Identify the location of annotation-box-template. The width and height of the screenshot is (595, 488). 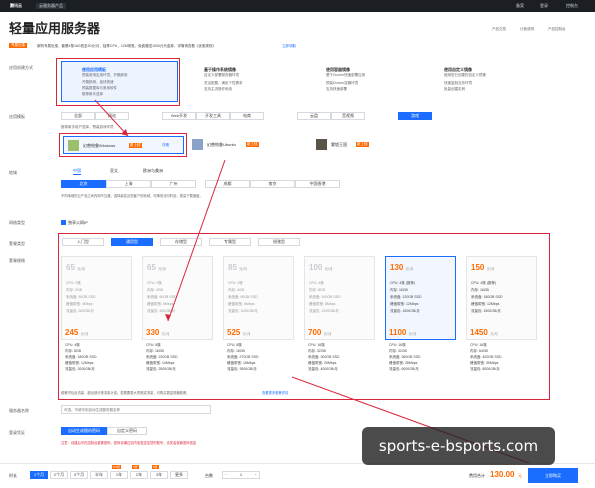
(123, 145).